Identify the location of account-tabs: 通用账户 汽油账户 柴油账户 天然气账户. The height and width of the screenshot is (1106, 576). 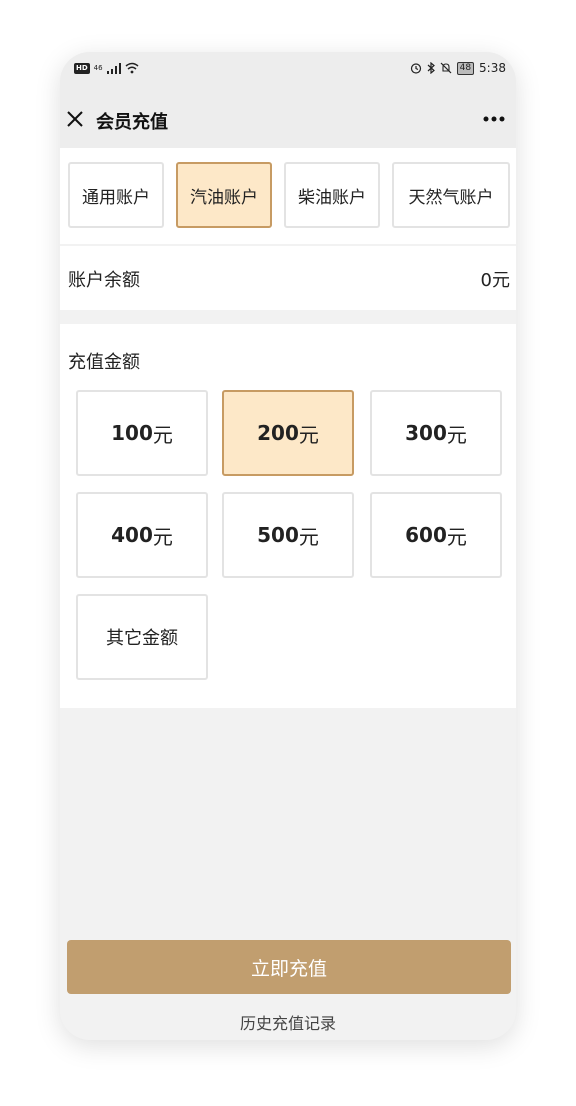
(288, 196).